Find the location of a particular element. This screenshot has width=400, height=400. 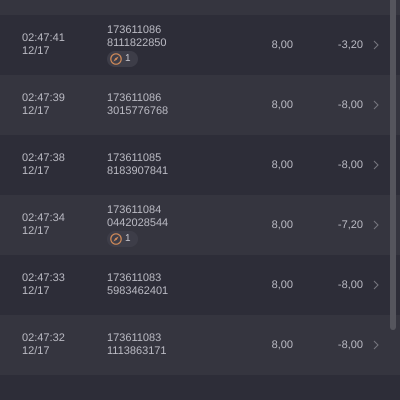

time-text: 02:47:39 is located at coordinates (43, 98).